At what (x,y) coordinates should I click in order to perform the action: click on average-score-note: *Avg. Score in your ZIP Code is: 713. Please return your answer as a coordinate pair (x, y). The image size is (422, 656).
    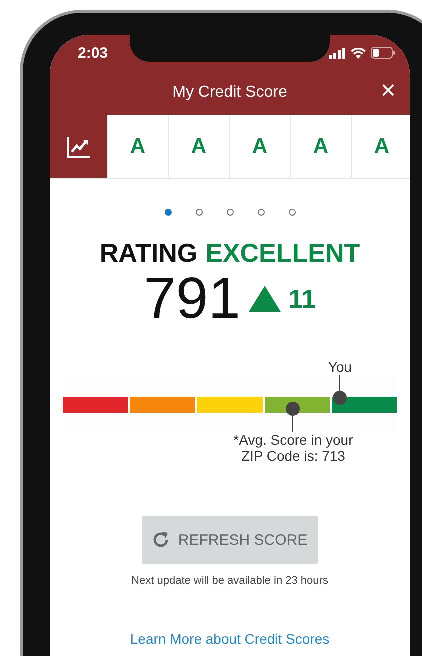
    Looking at the image, I should click on (293, 448).